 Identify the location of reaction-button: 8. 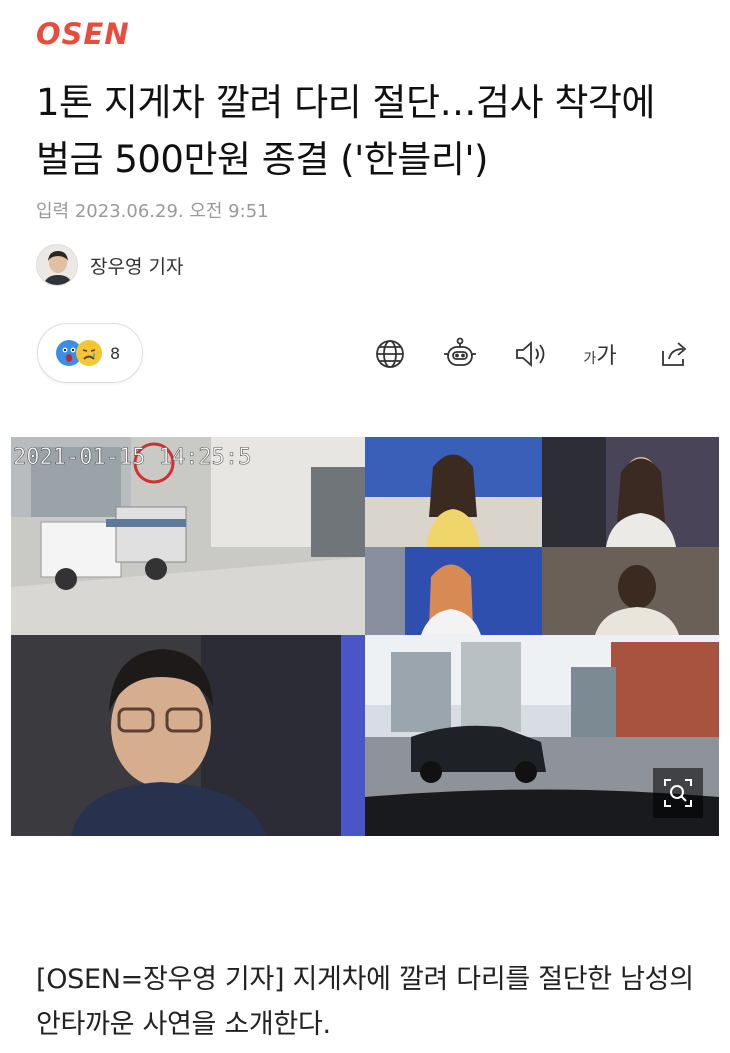
(90, 353).